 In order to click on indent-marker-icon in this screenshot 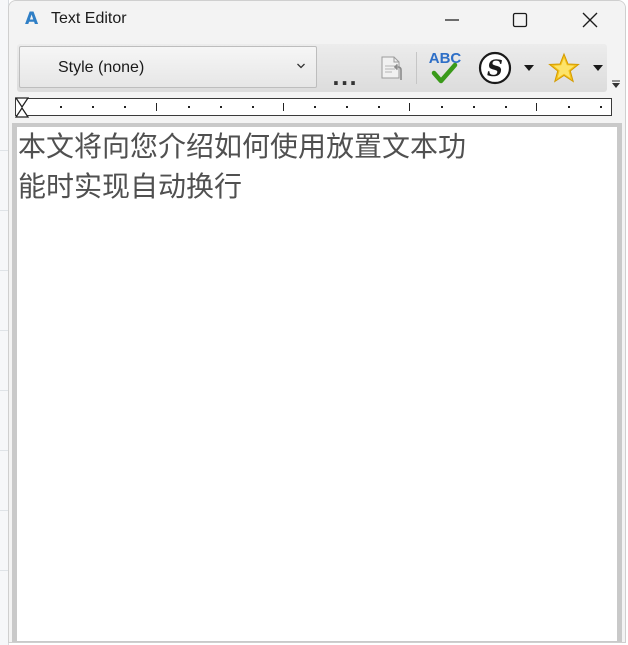, I will do `click(22, 108)`.